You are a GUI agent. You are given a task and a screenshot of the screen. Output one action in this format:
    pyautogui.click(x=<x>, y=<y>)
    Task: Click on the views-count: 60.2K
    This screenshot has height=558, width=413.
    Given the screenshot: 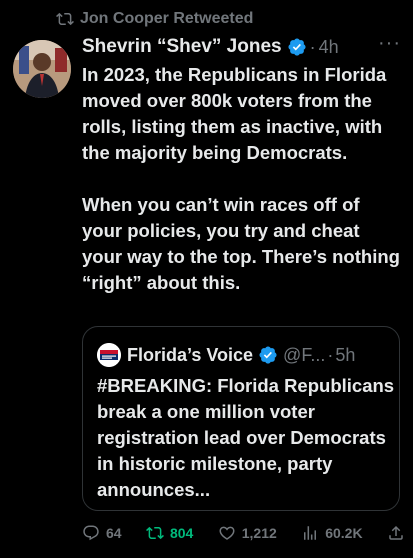 What is the action you would take?
    pyautogui.click(x=344, y=533)
    